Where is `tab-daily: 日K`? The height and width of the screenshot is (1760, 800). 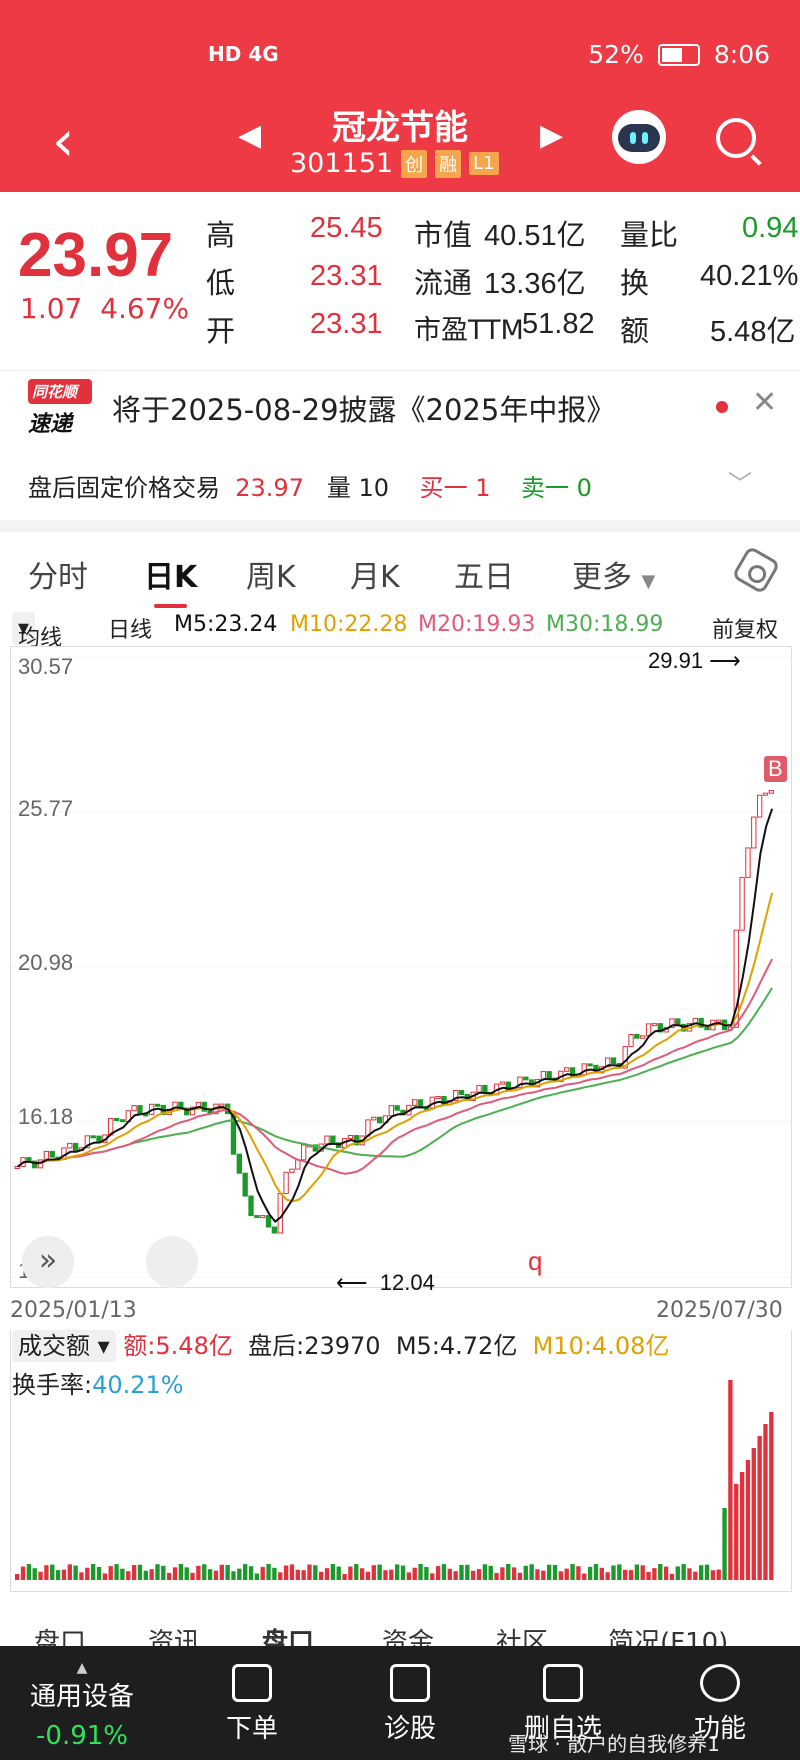 tab-daily: 日K is located at coordinates (170, 580).